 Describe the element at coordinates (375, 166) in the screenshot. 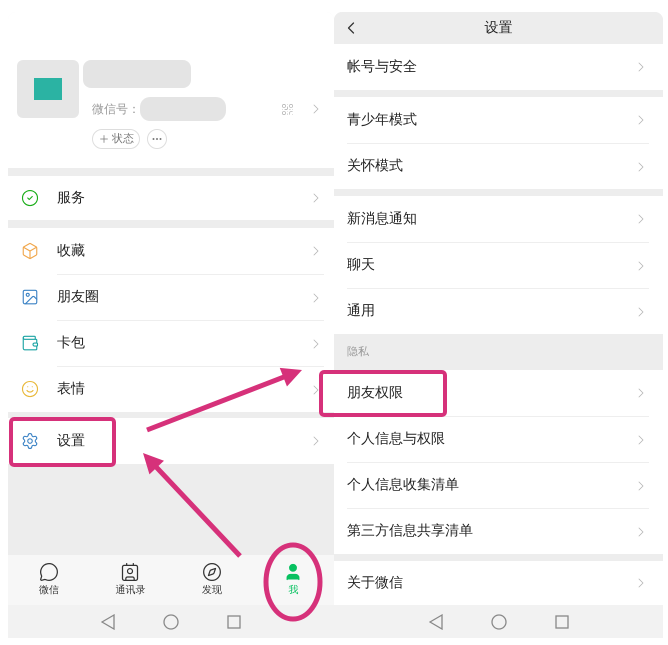

I see `settings-label: 关怀模式` at that location.